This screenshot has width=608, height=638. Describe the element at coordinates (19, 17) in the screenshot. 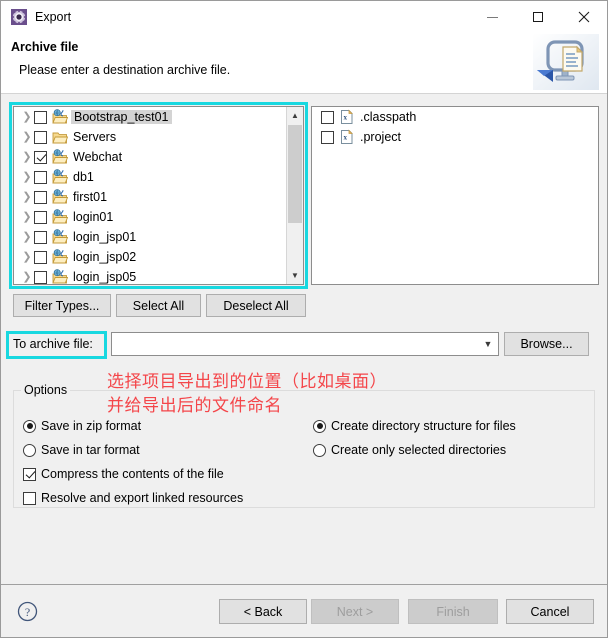

I see `export-gear-icon` at that location.